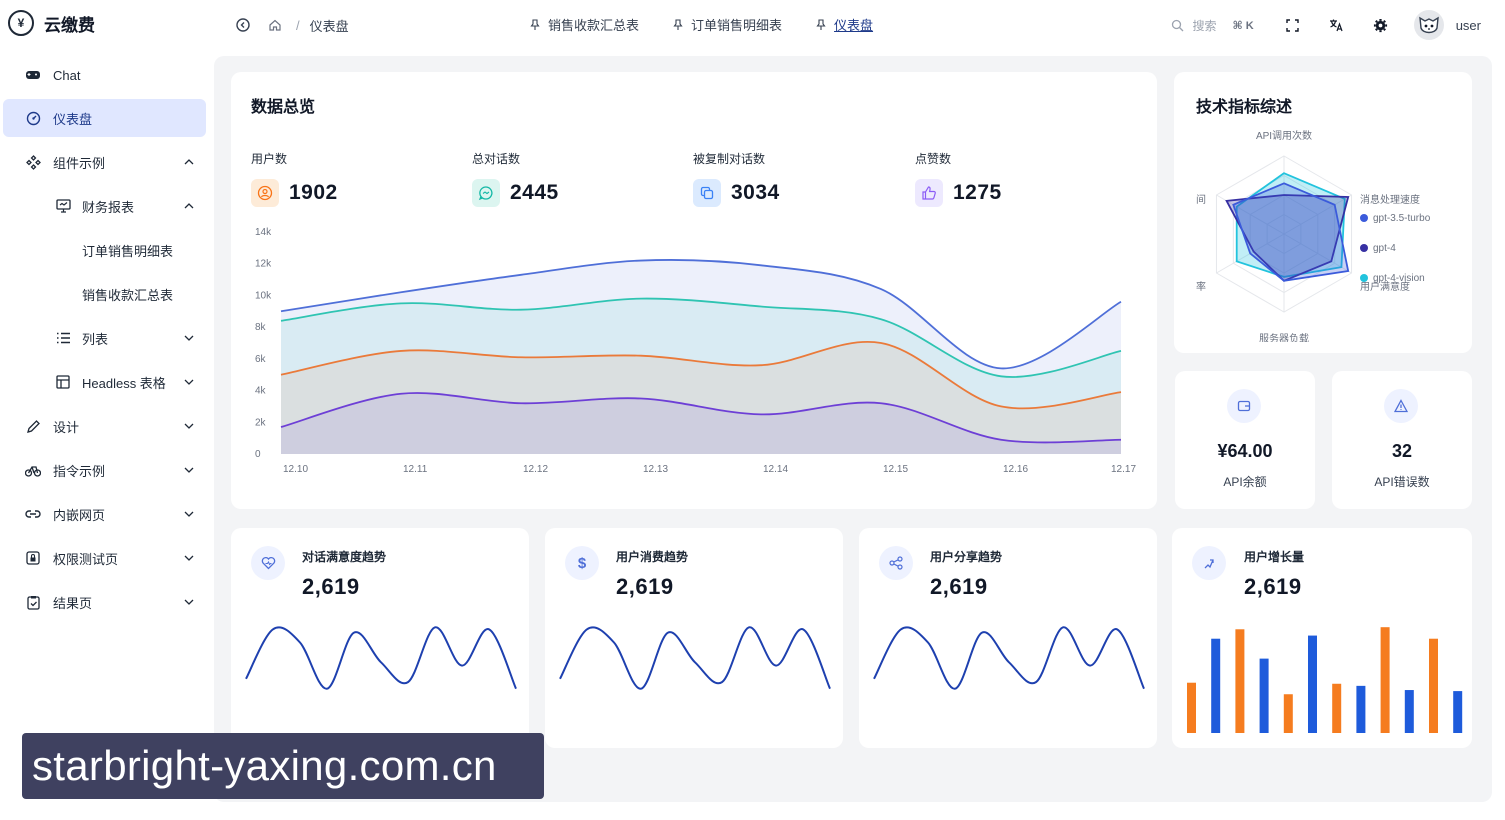 The height and width of the screenshot is (820, 1505). Describe the element at coordinates (1323, 25) in the screenshot. I see `header-actions: 搜索 ⌘ K user` at that location.